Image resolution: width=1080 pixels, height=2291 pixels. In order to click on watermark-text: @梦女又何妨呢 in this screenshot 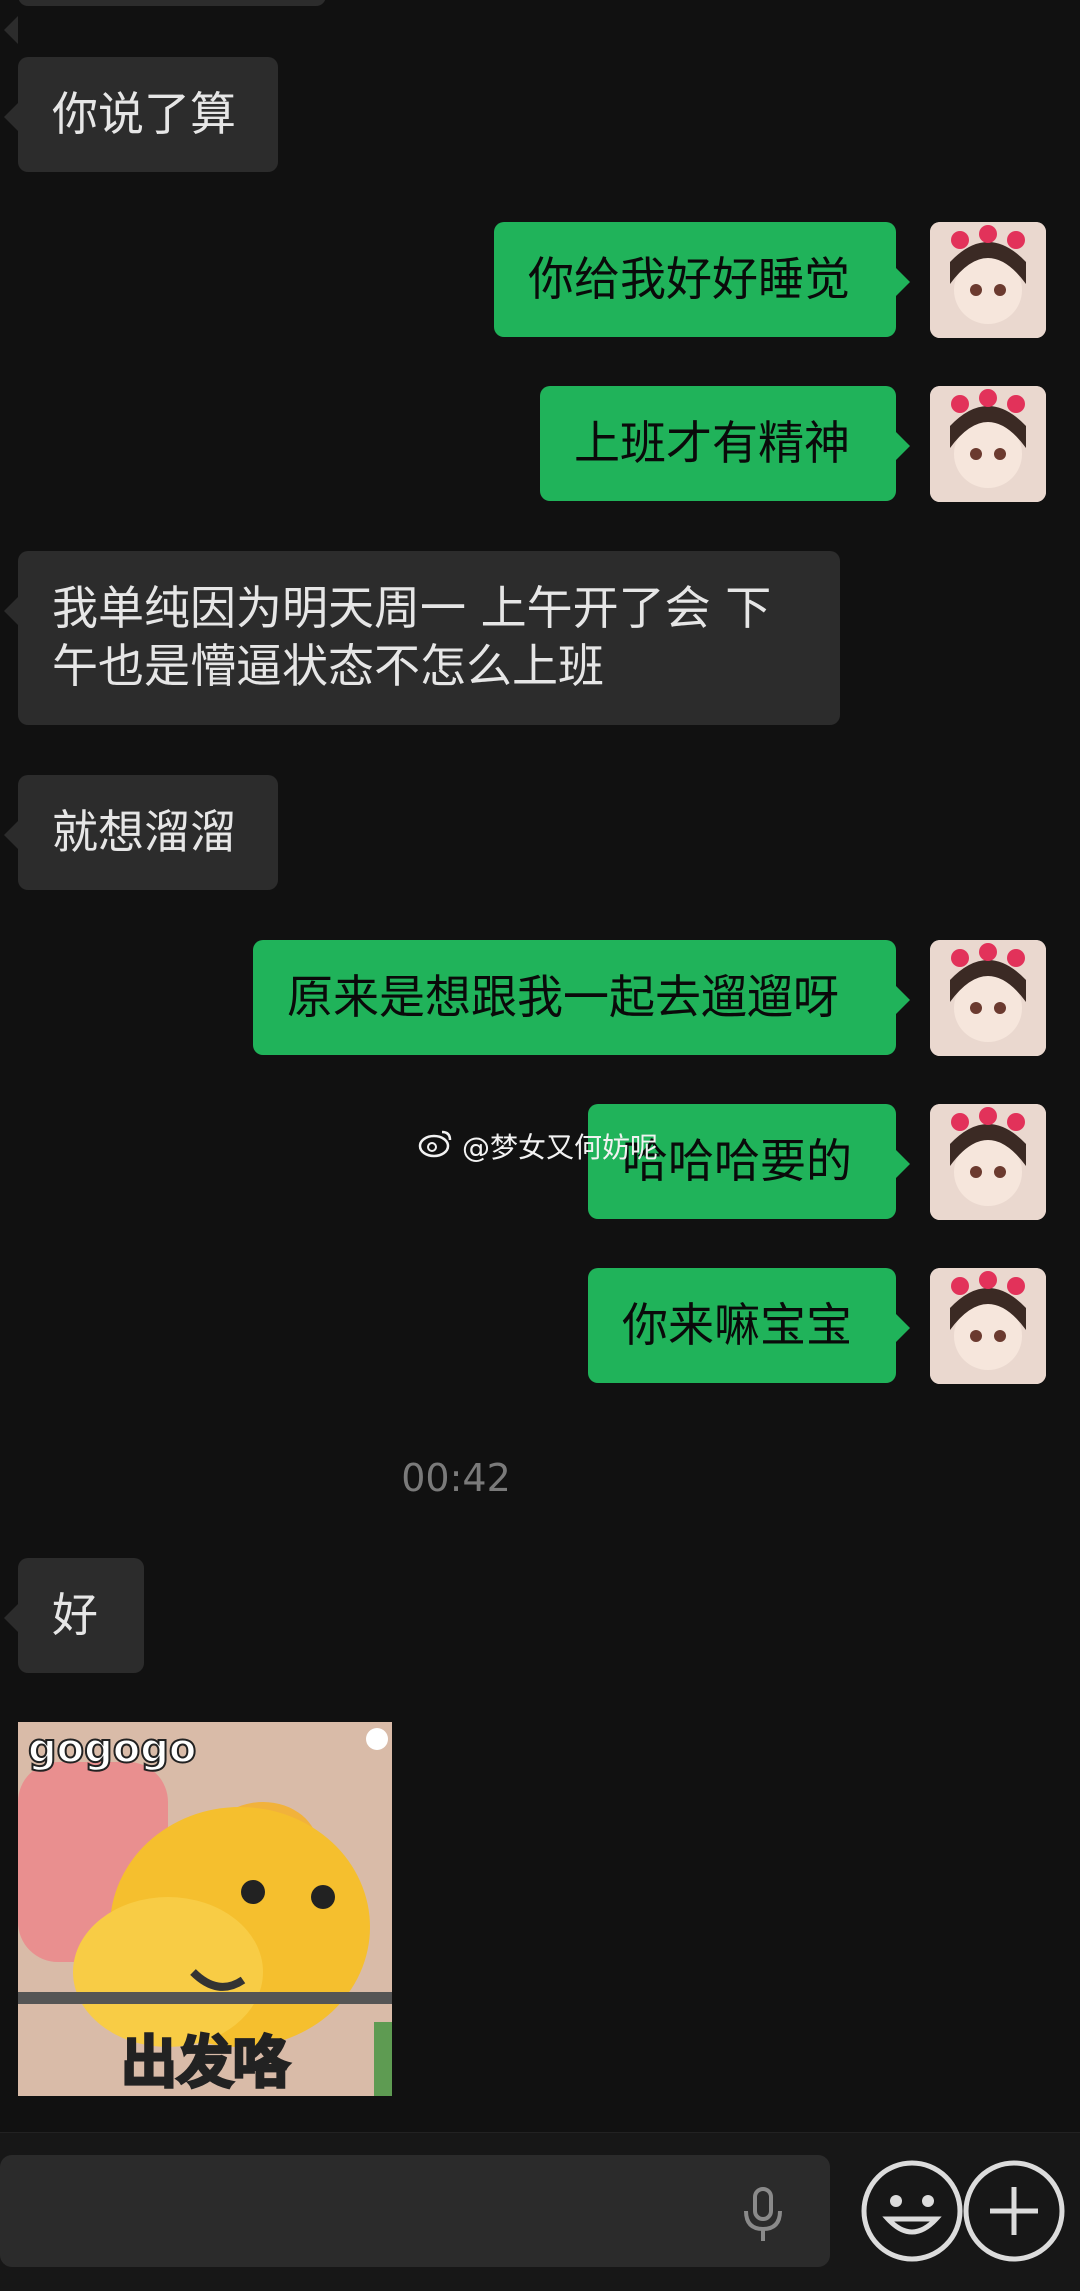, I will do `click(560, 1147)`.